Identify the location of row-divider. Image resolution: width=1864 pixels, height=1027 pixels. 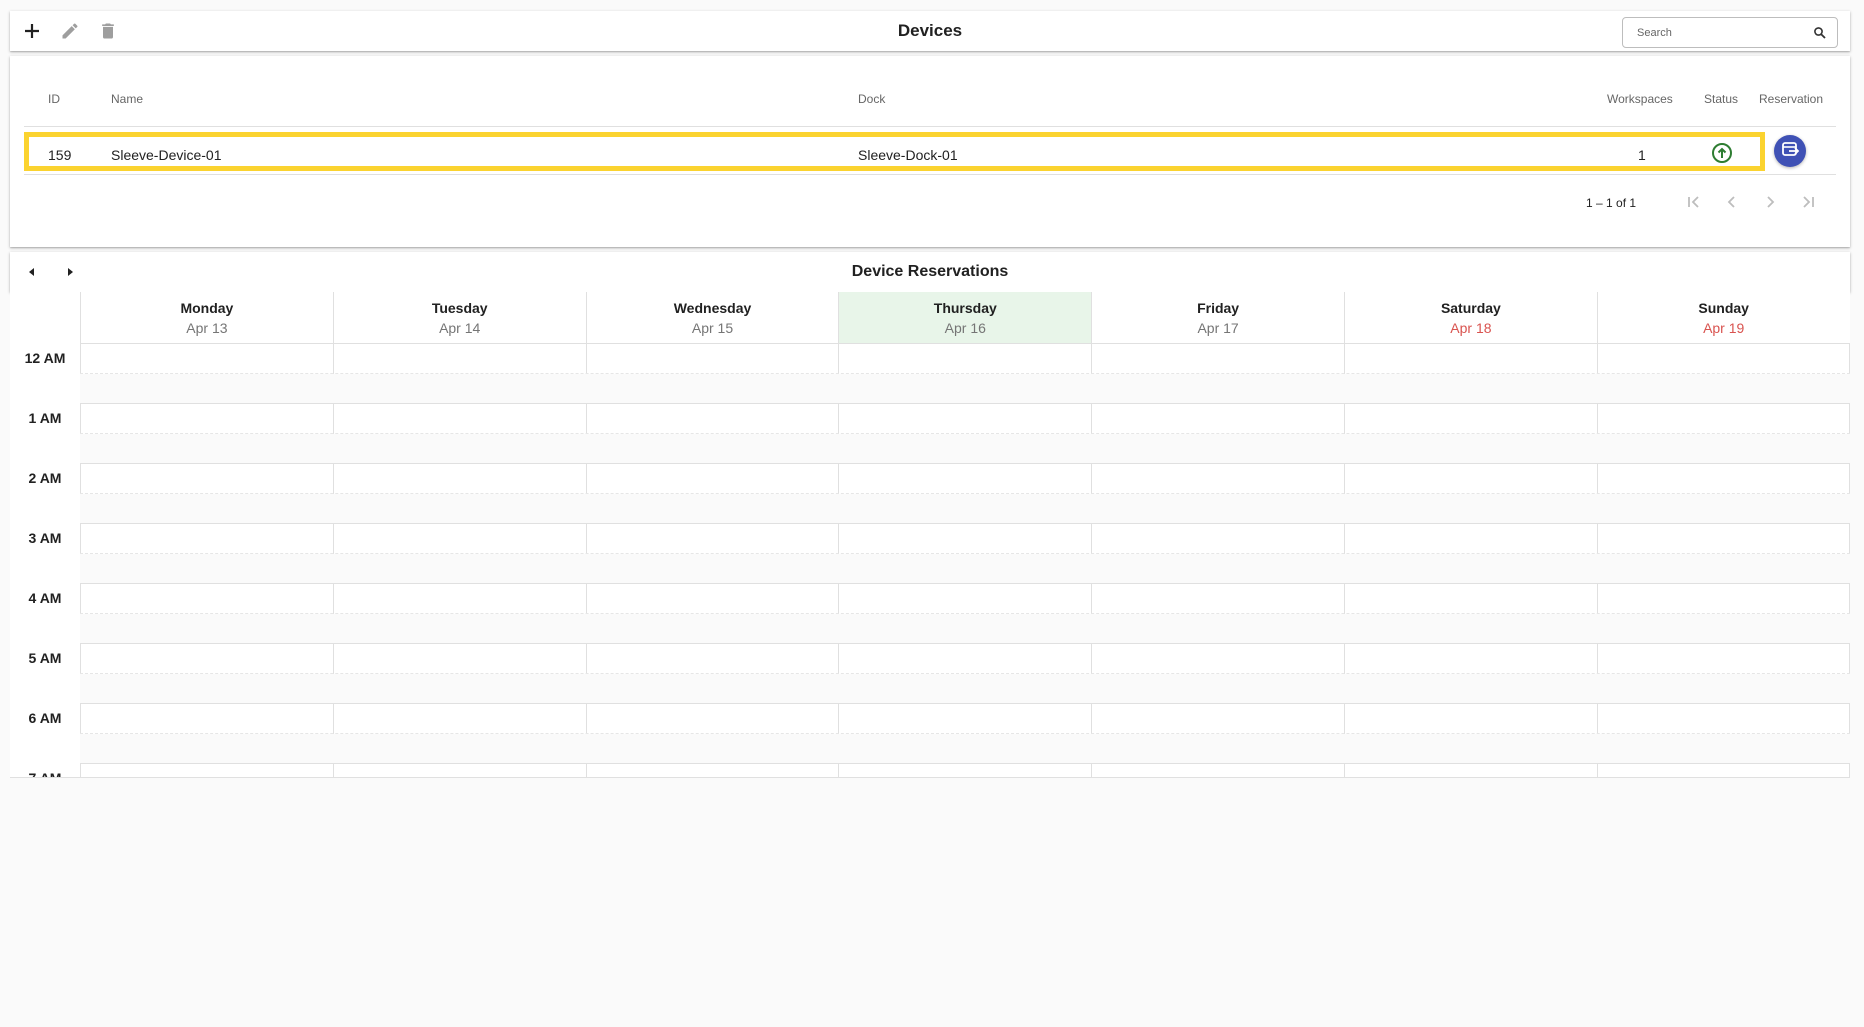
(930, 174).